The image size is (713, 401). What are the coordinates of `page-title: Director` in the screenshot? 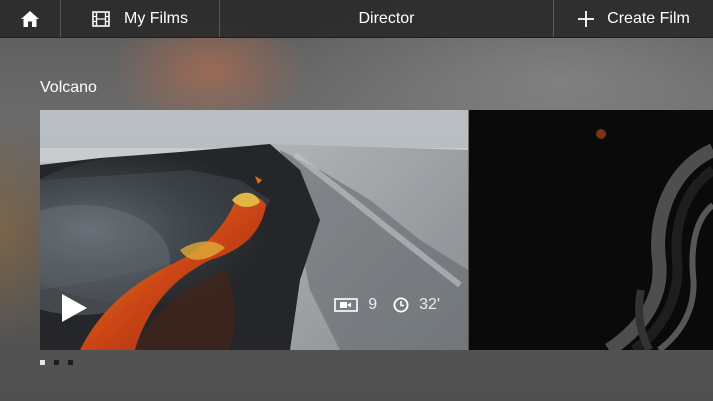 It's located at (386, 18).